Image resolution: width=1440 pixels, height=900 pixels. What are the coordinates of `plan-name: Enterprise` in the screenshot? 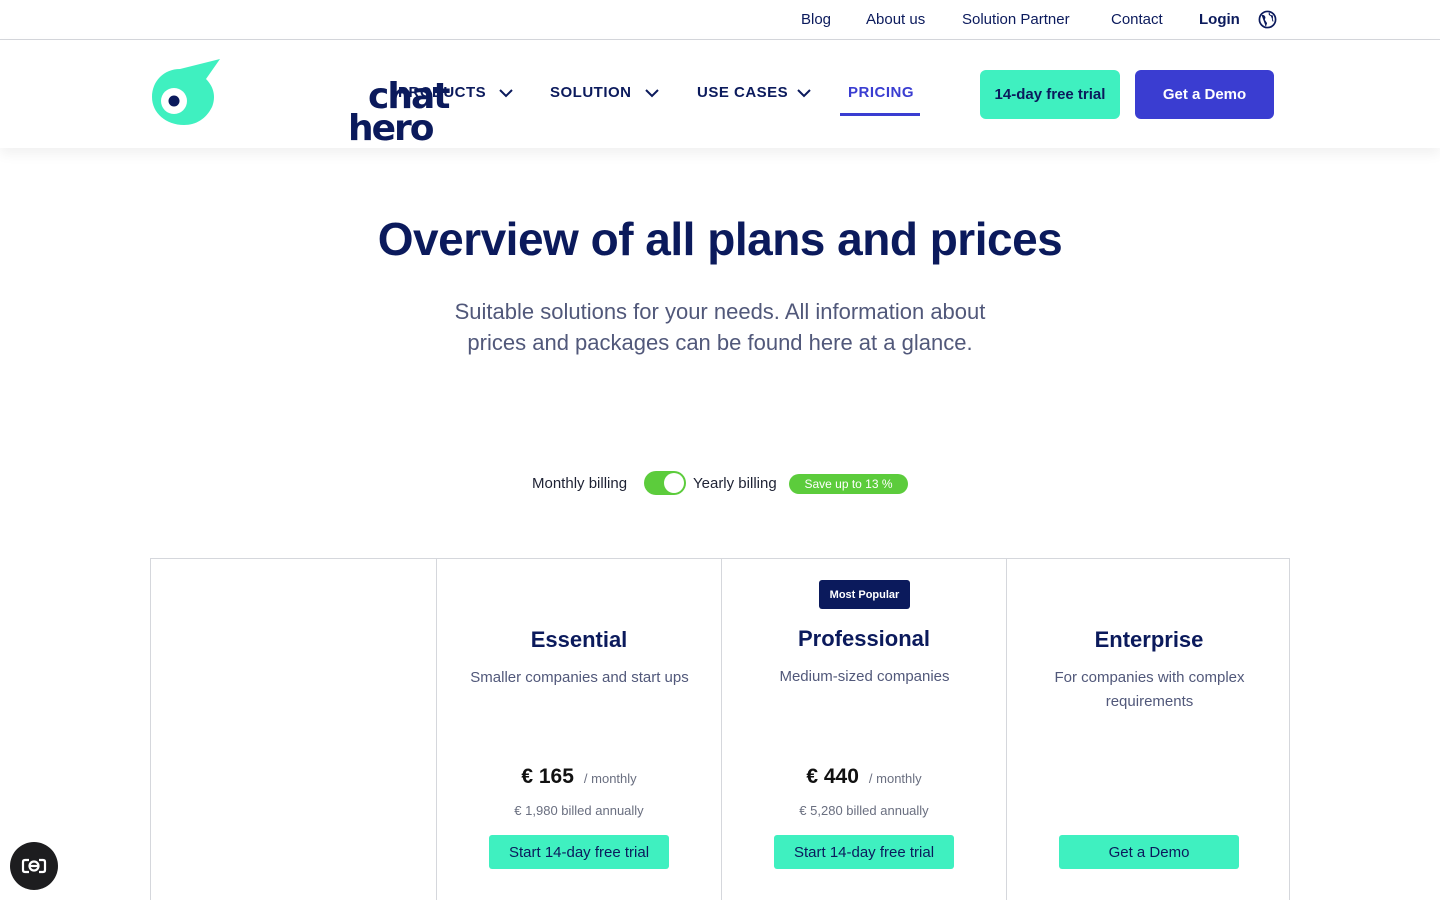 It's located at (1149, 639).